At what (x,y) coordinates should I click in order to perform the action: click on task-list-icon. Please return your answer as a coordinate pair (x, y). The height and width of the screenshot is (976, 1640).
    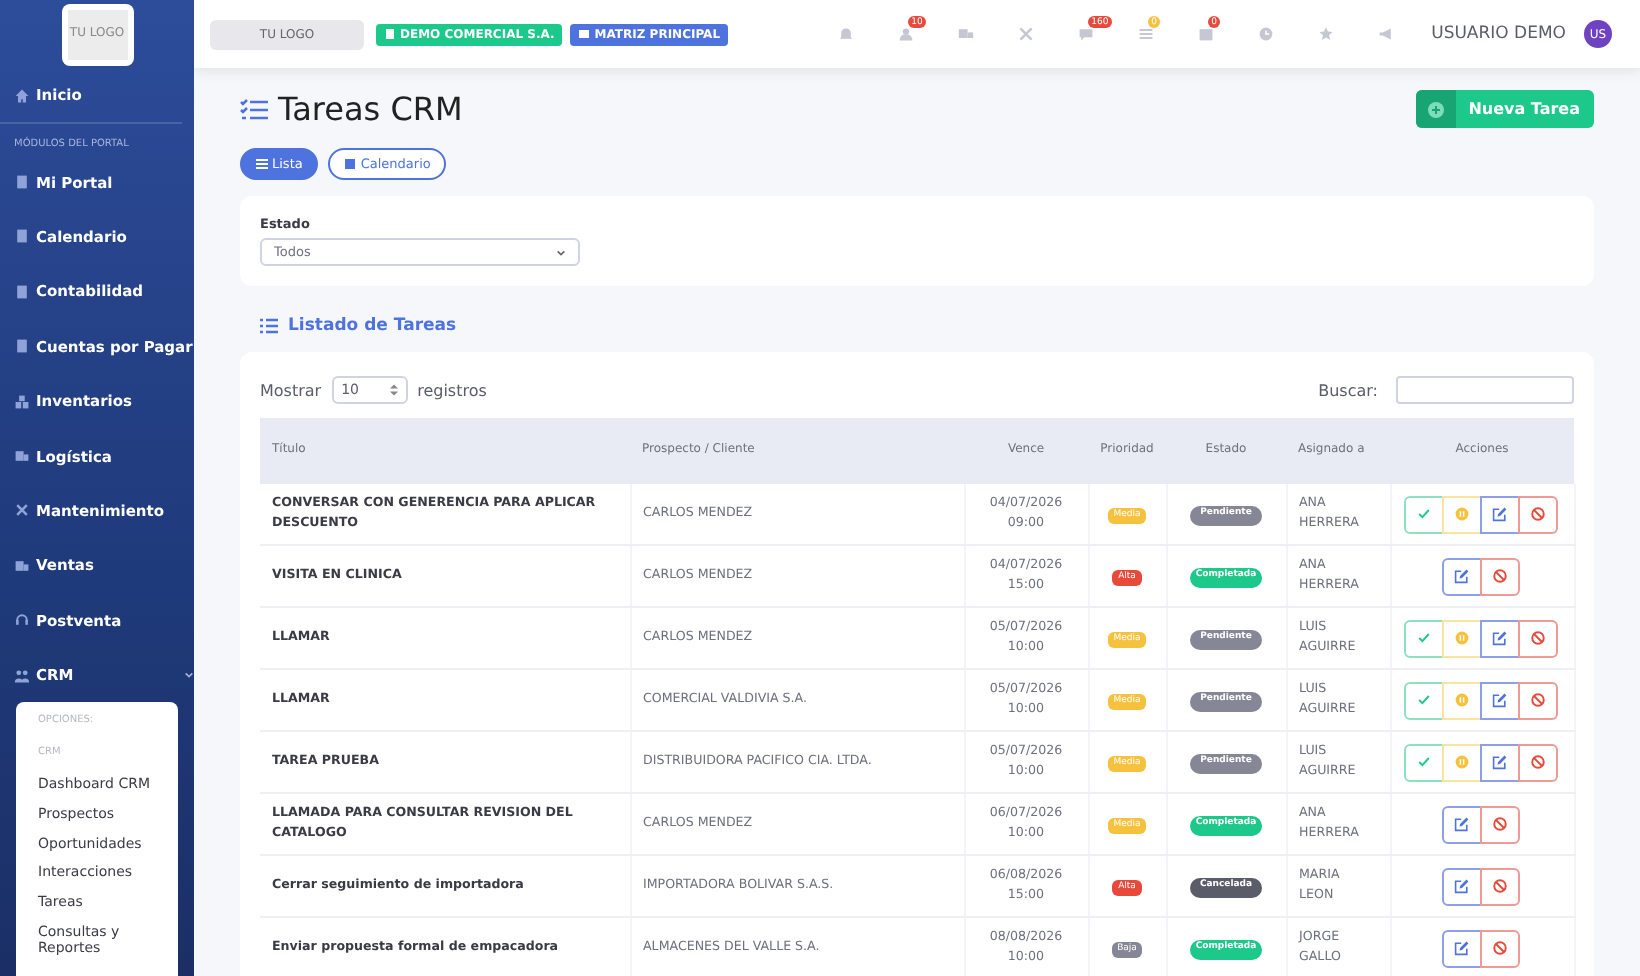
    Looking at the image, I should click on (254, 109).